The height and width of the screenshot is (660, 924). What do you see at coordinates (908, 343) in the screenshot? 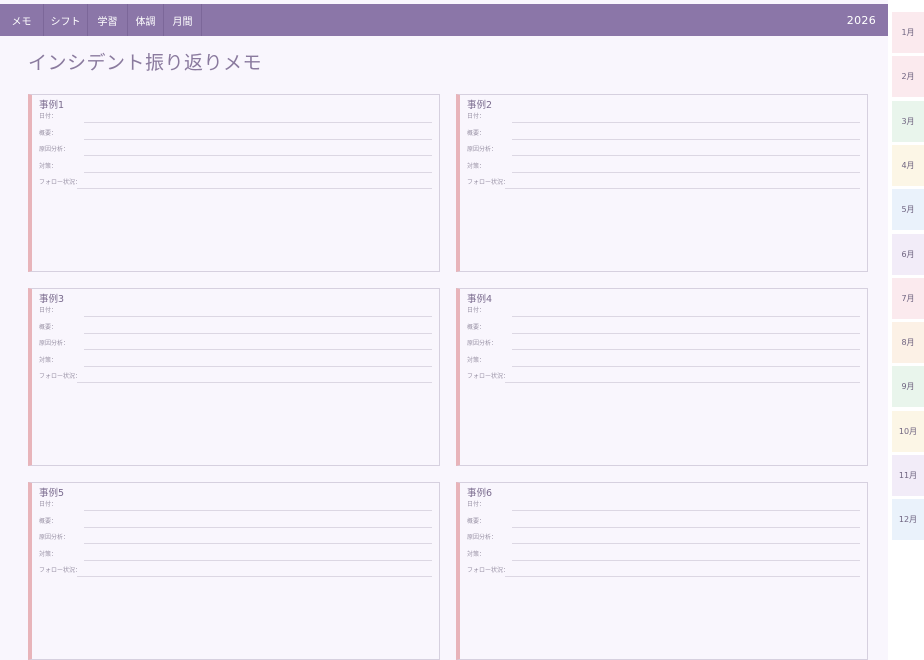
I see `month-tab: 8月` at bounding box center [908, 343].